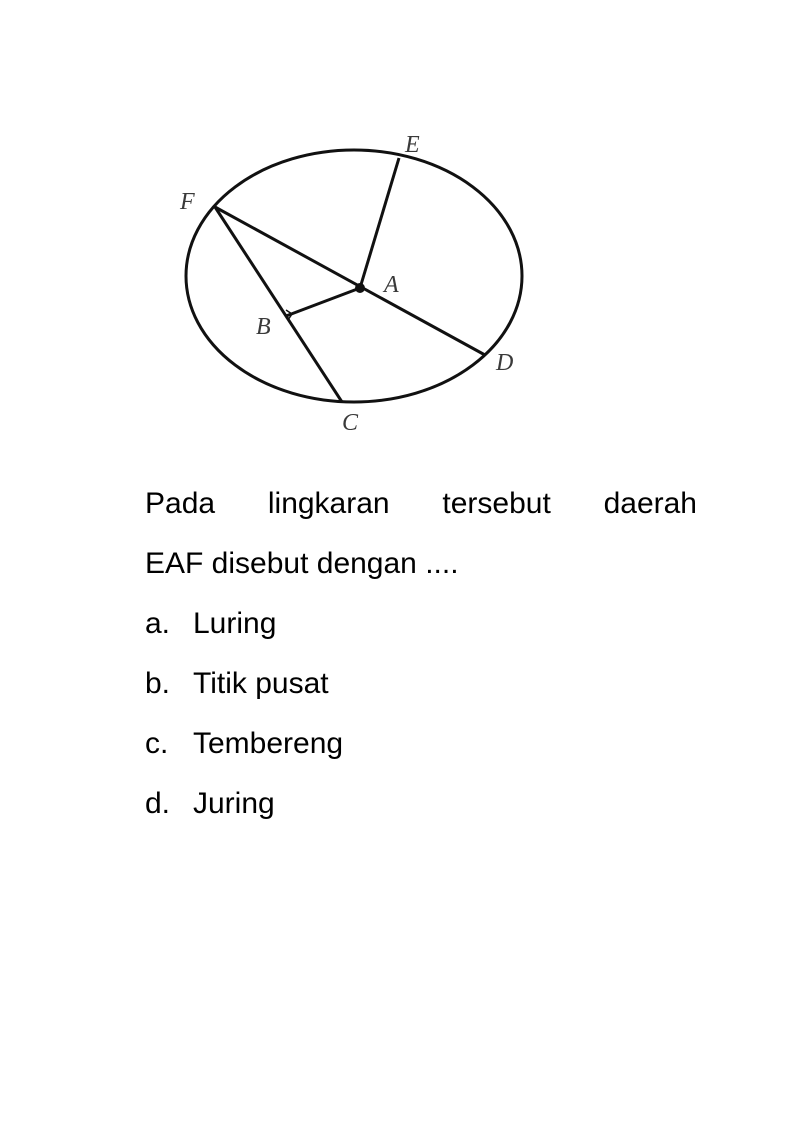  I want to click on label-E: E, so click(412, 145).